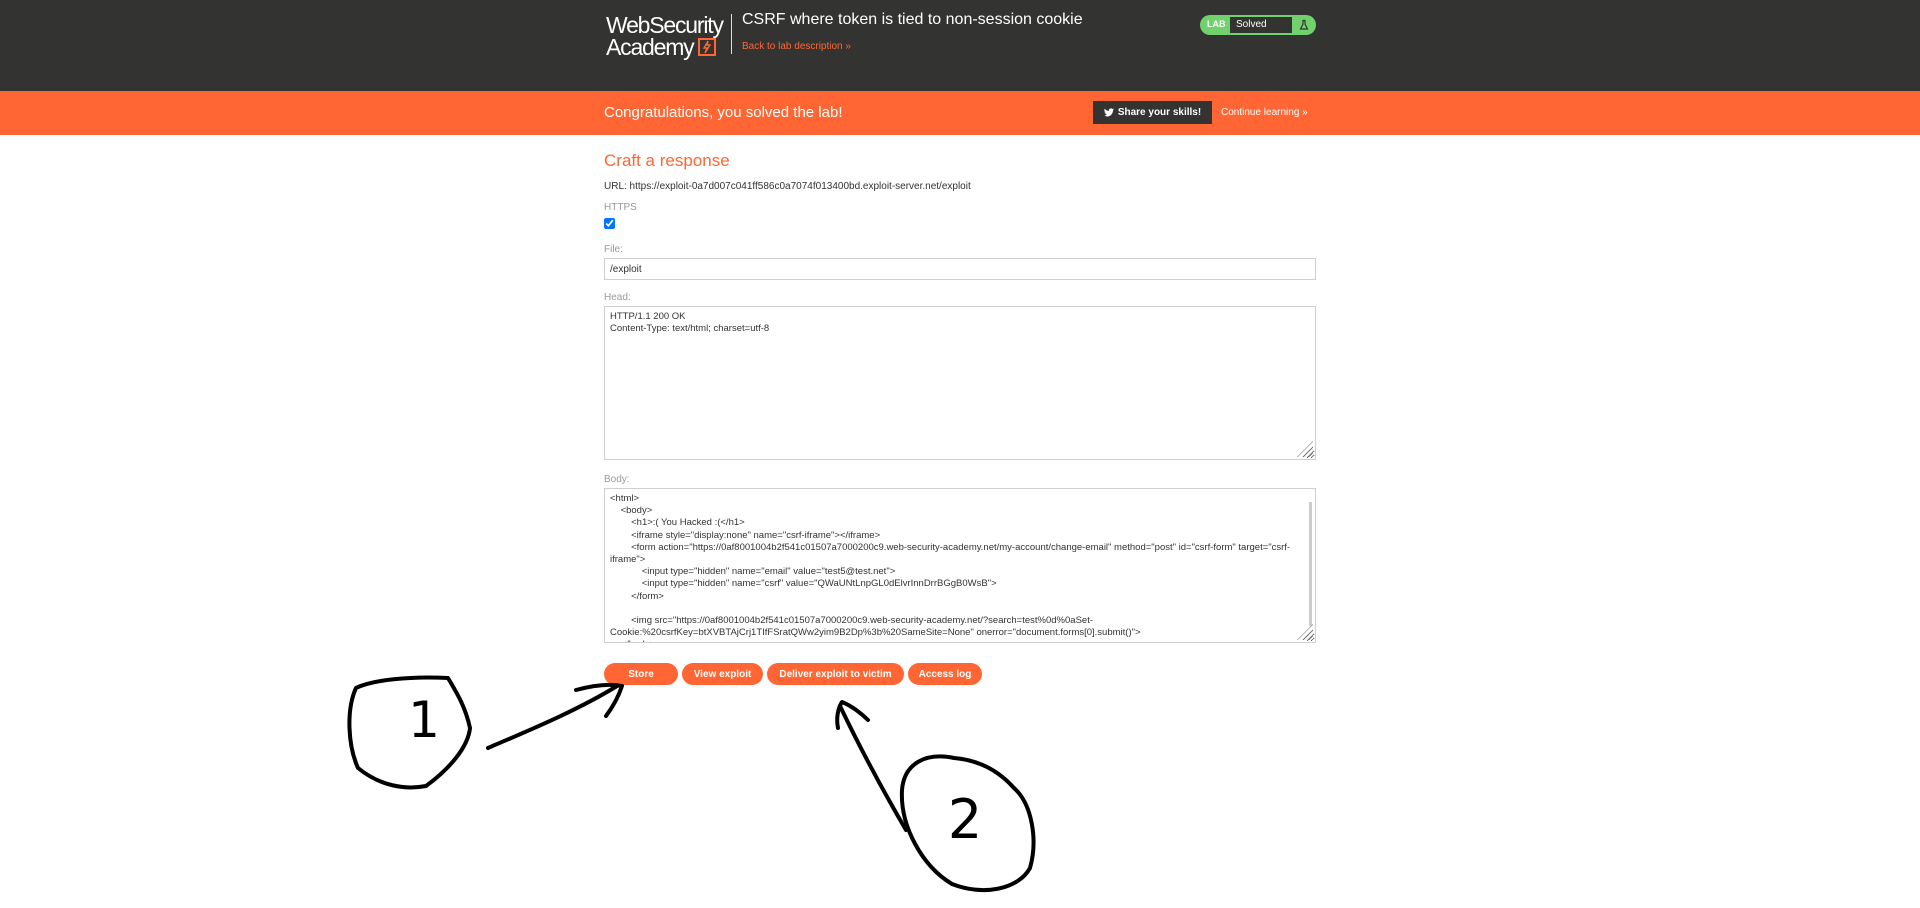 The image size is (1920, 908). I want to click on logo-line1: WebSecurity, so click(665, 25).